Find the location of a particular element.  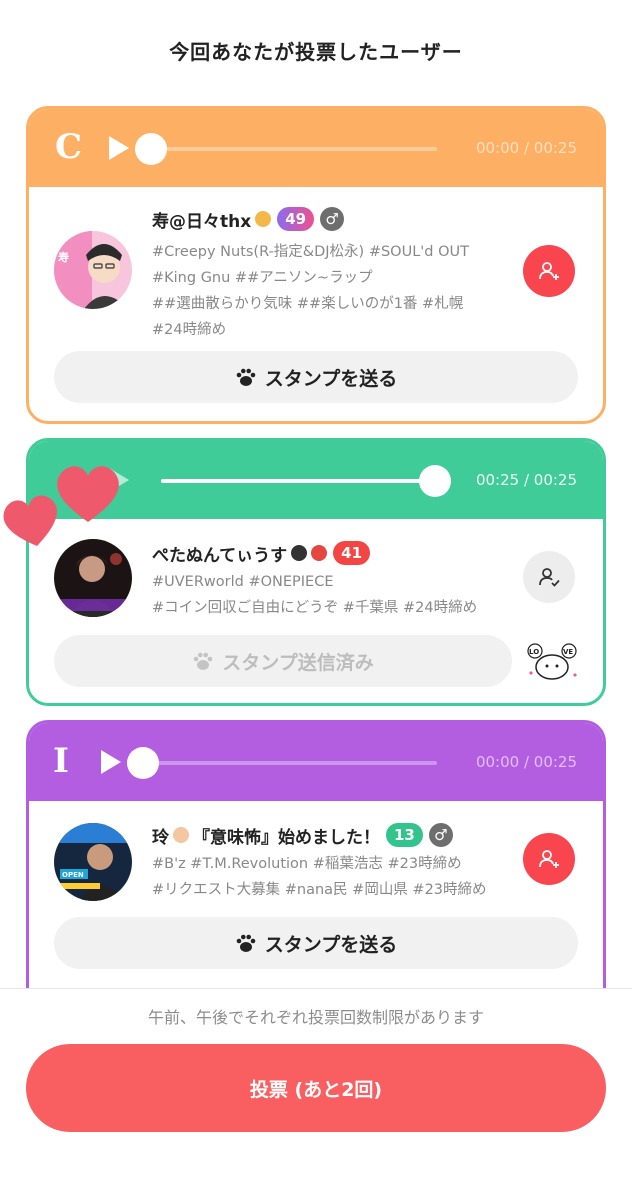

svg-text: VE is located at coordinates (568, 652).